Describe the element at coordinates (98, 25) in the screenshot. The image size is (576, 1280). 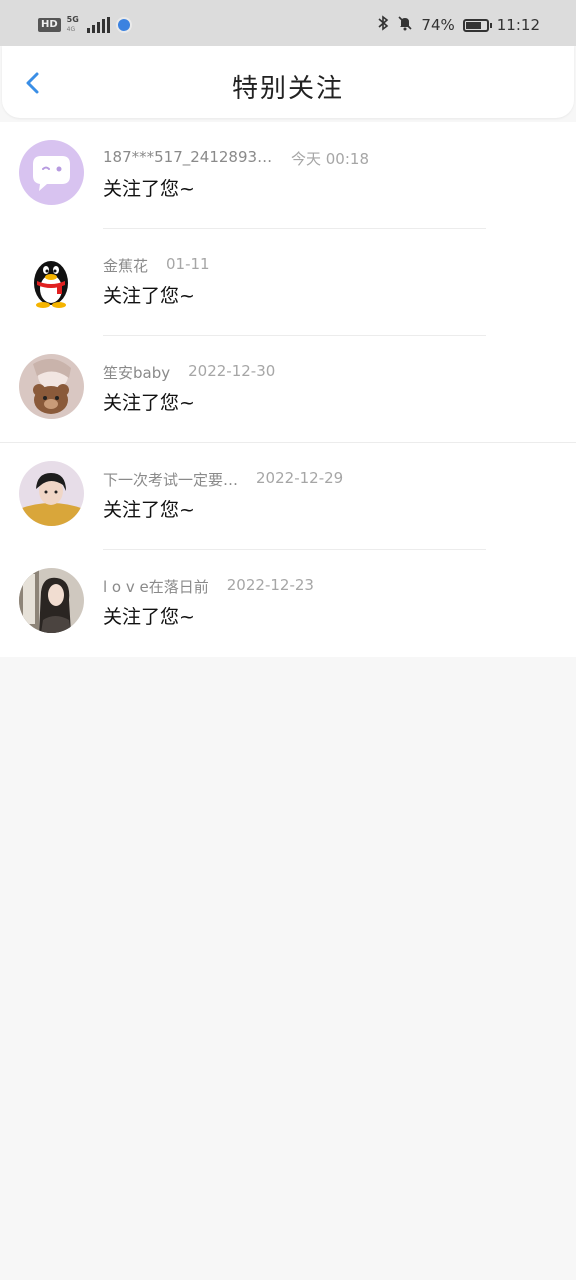
I see `signal-icon` at that location.